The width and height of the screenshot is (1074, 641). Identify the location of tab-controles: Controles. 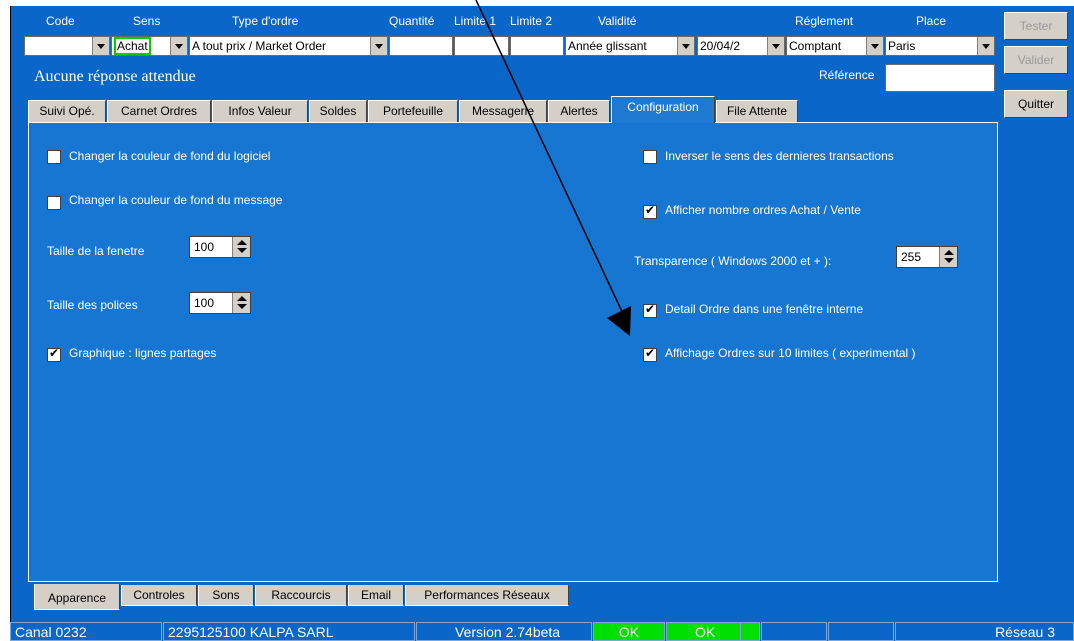
(159, 595).